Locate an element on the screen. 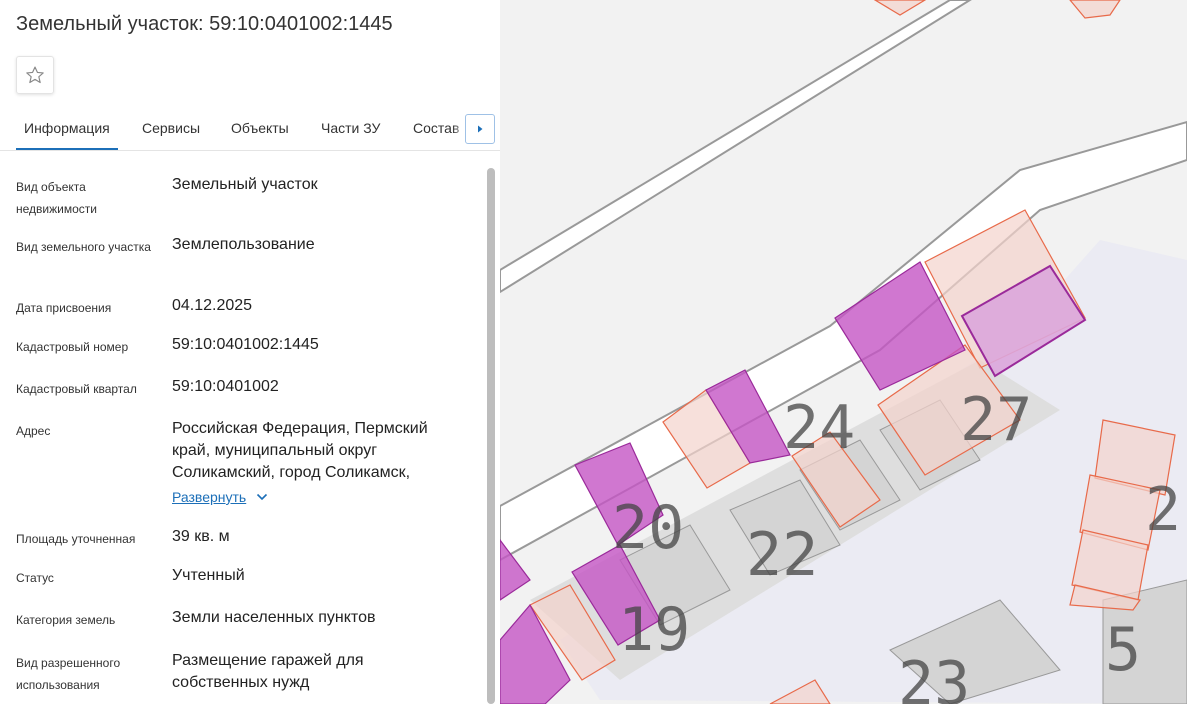 This screenshot has width=1187, height=704. caret-right-icon is located at coordinates (480, 129).